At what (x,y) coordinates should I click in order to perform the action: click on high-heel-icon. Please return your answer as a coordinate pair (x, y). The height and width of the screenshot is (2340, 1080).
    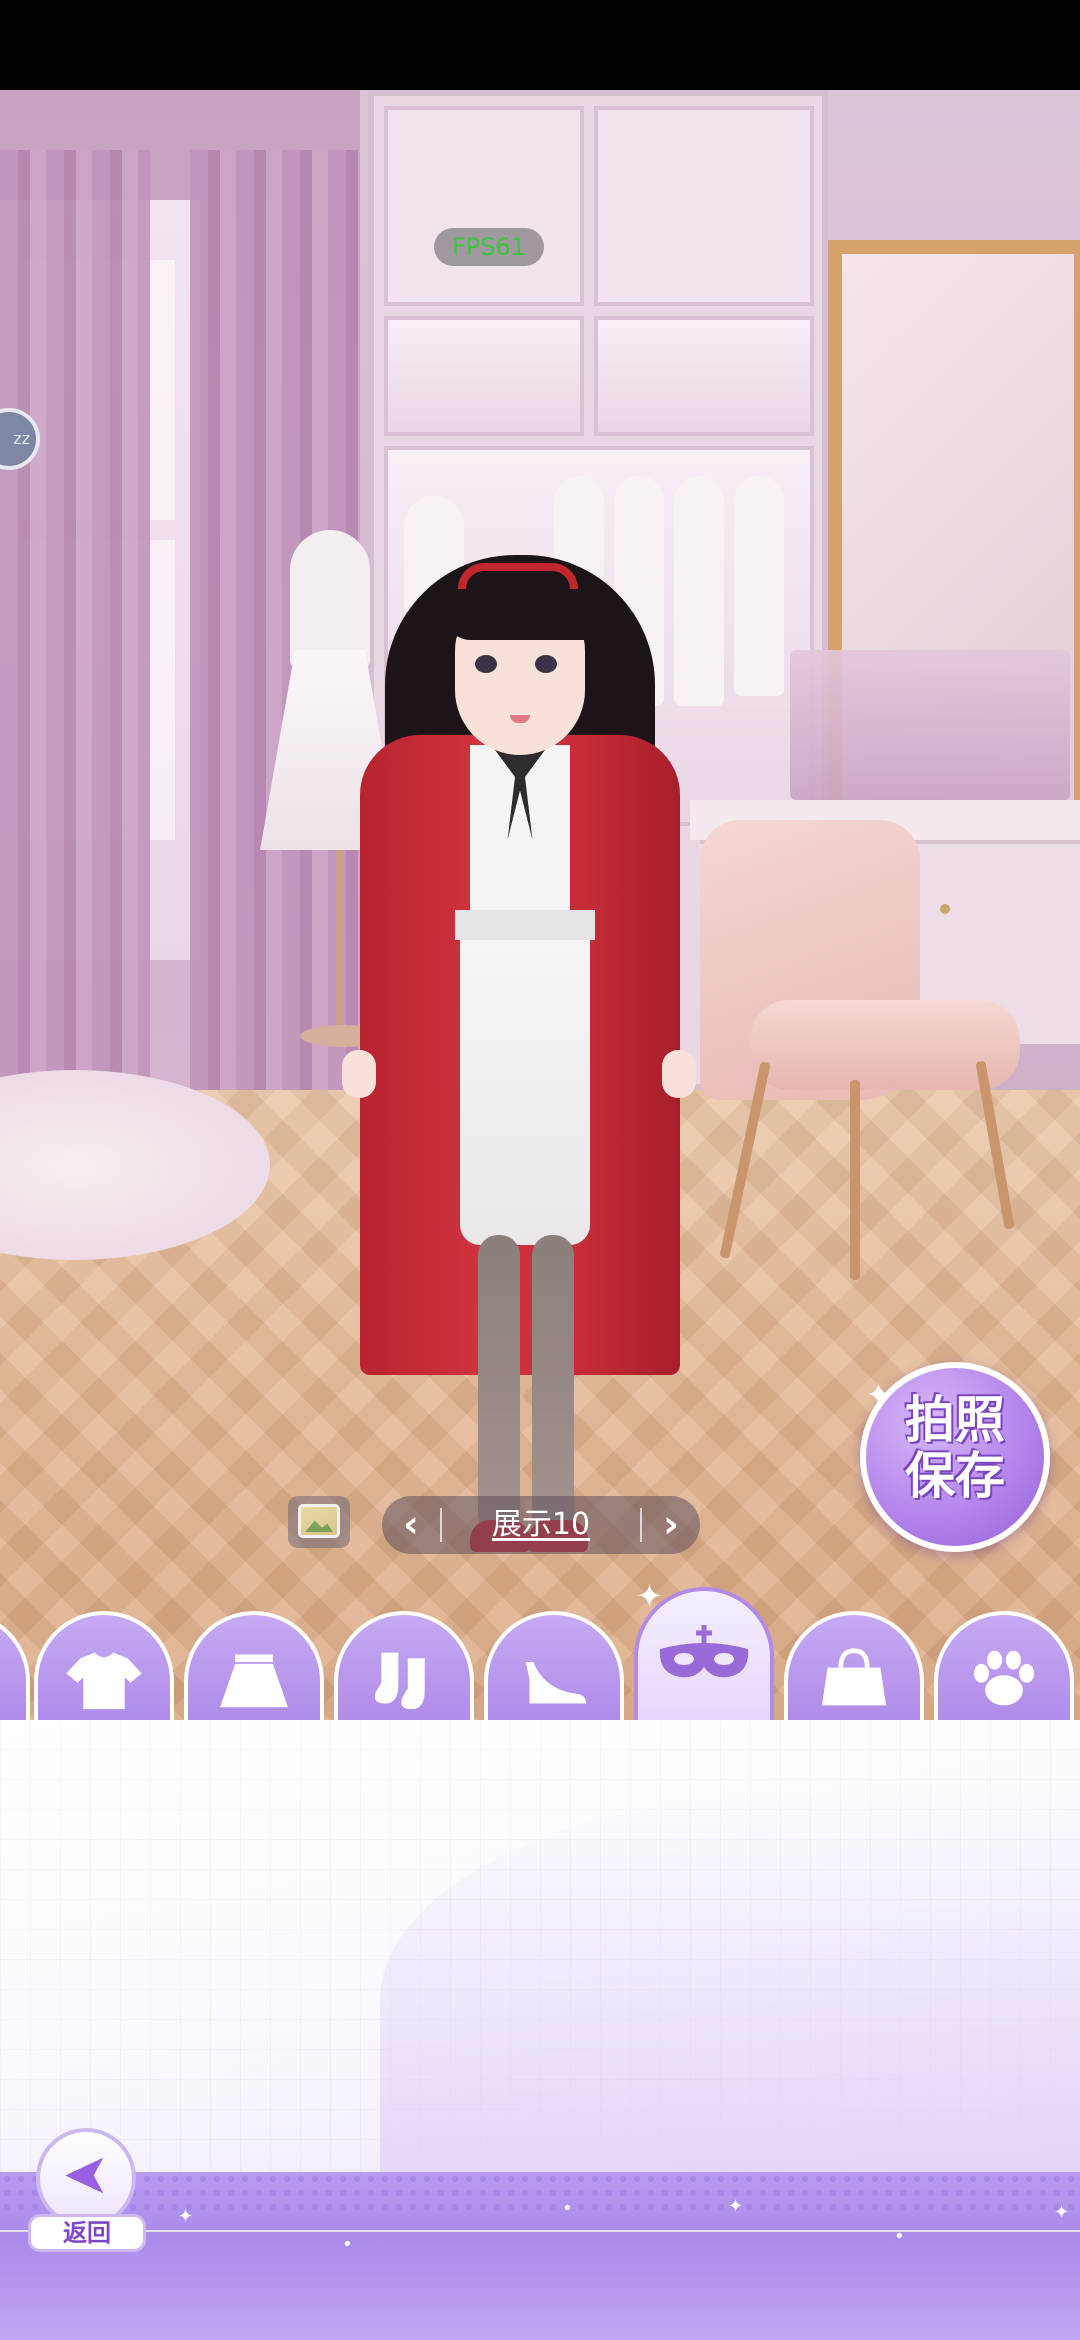
    Looking at the image, I should click on (556, 1683).